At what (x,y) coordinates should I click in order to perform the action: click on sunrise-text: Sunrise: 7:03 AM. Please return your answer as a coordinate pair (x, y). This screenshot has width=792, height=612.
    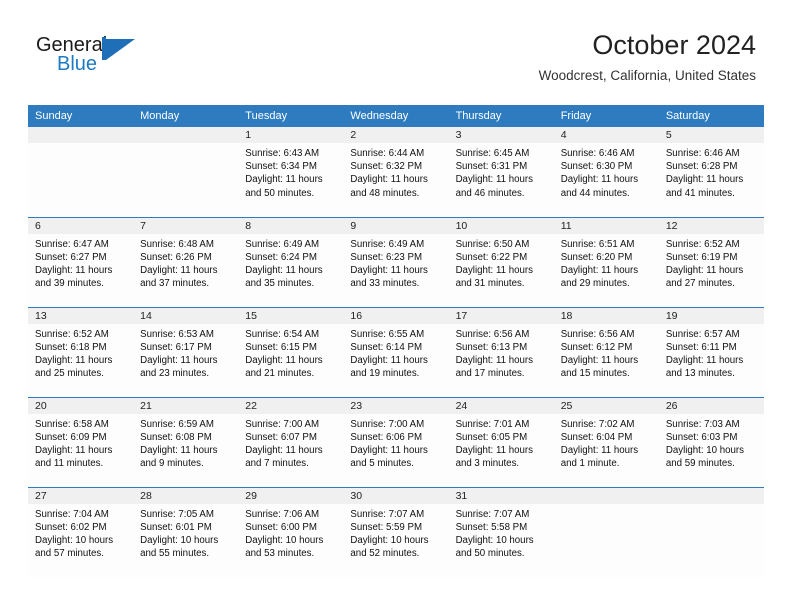
    Looking at the image, I should click on (702, 424).